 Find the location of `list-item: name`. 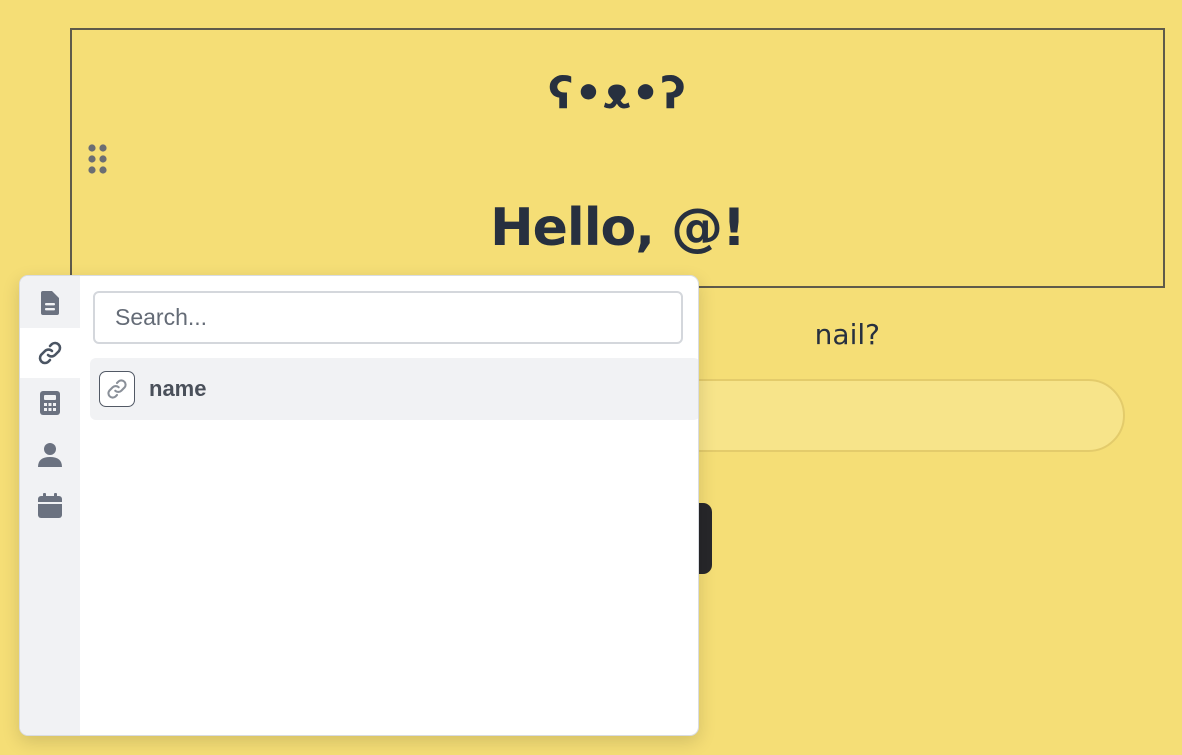

list-item: name is located at coordinates (394, 389).